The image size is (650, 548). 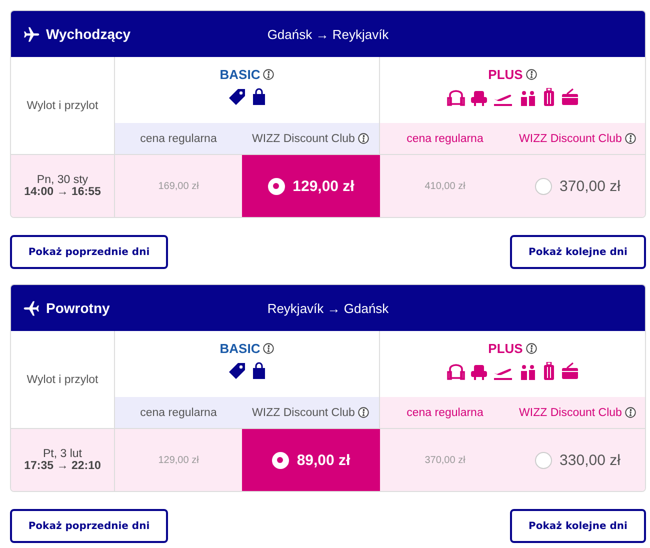 I want to click on regular-price: 370,00 zł, so click(x=445, y=460).